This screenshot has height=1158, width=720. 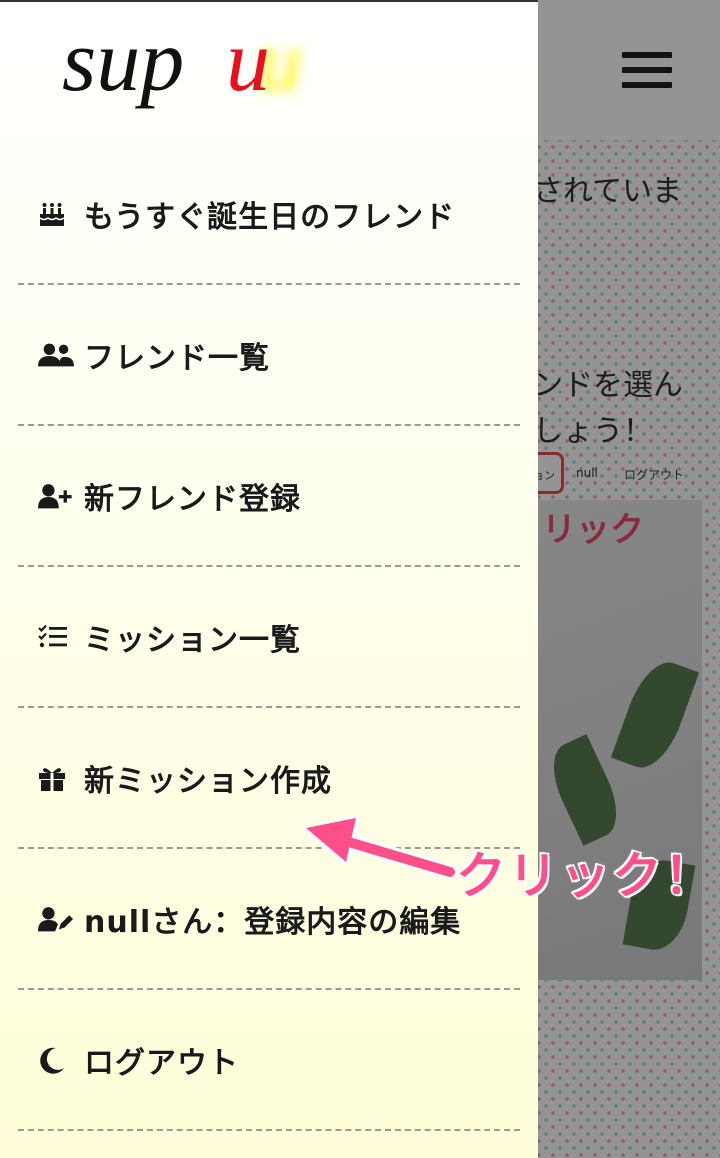 I want to click on menu-item-label: もうすぐ誕生日のフレンド, so click(x=270, y=217).